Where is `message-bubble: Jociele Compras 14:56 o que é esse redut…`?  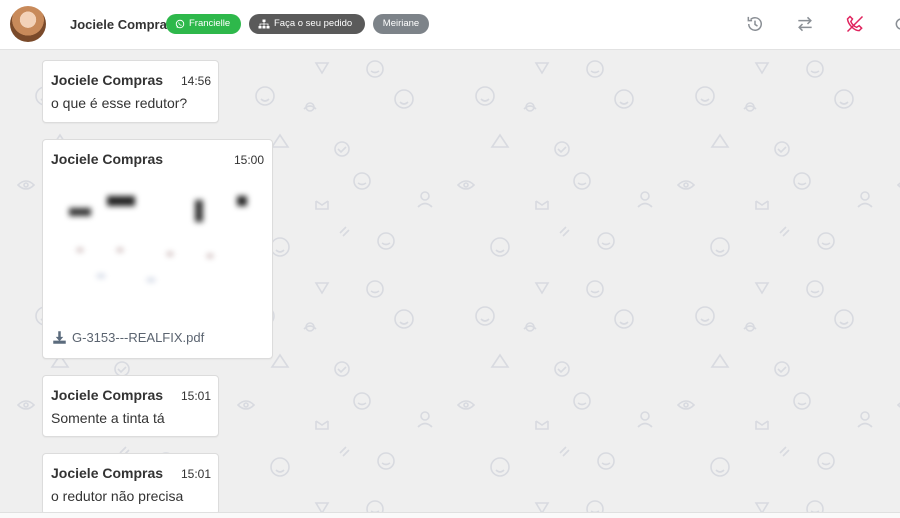 message-bubble: Jociele Compras 14:56 o que é esse redut… is located at coordinates (130, 91).